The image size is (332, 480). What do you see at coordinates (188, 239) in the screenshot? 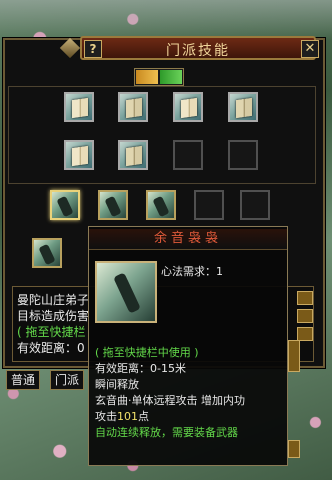
I see `tooltip-title: 余音袅袅` at bounding box center [188, 239].